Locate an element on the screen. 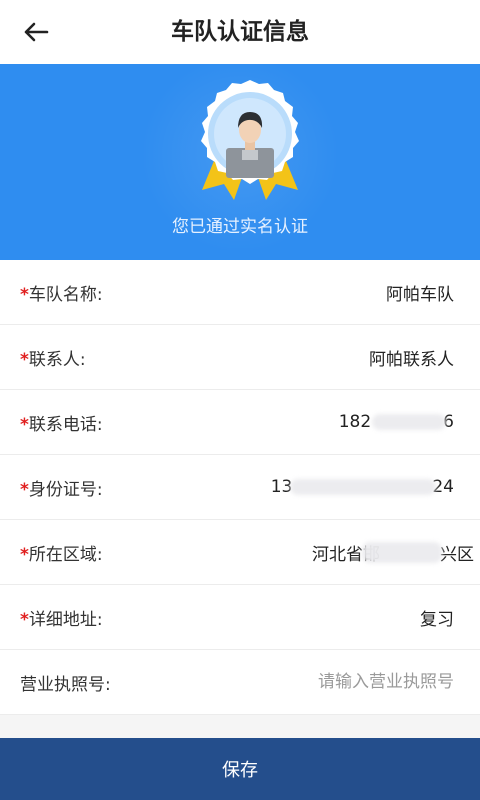  back-button is located at coordinates (36, 32).